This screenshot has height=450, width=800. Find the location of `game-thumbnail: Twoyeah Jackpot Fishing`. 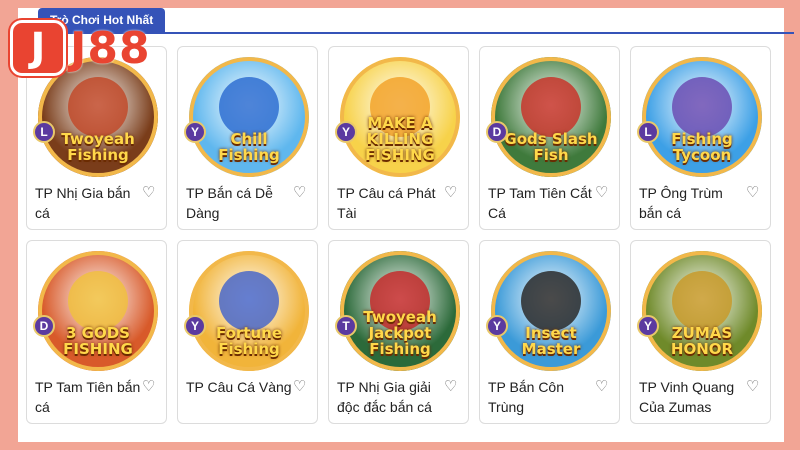

game-thumbnail: Twoyeah Jackpot Fishing is located at coordinates (400, 311).